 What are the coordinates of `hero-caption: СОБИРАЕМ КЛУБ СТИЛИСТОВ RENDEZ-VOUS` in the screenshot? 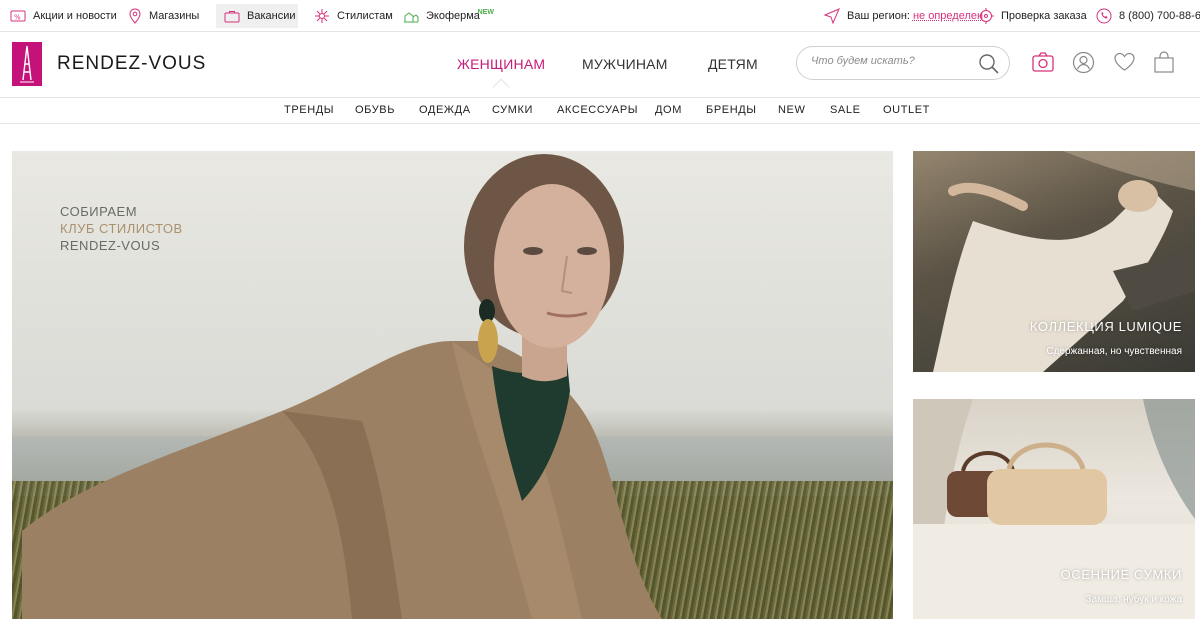 It's located at (121, 228).